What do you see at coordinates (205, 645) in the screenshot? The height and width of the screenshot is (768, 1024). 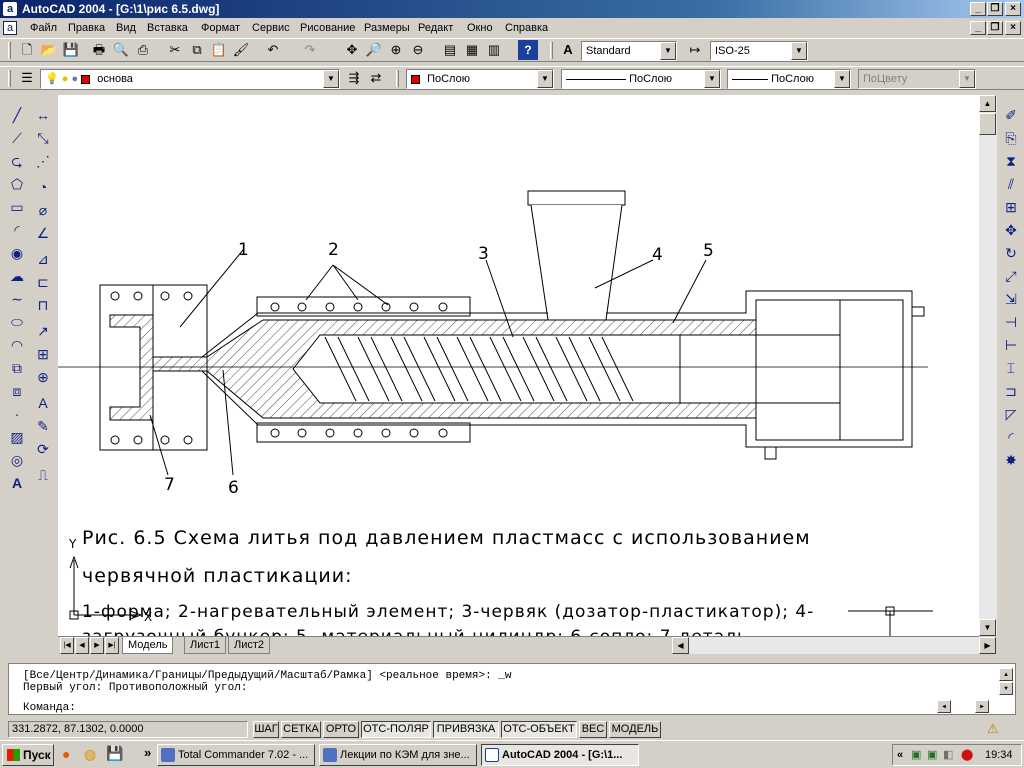 I see `tab-layout1: Лист1` at bounding box center [205, 645].